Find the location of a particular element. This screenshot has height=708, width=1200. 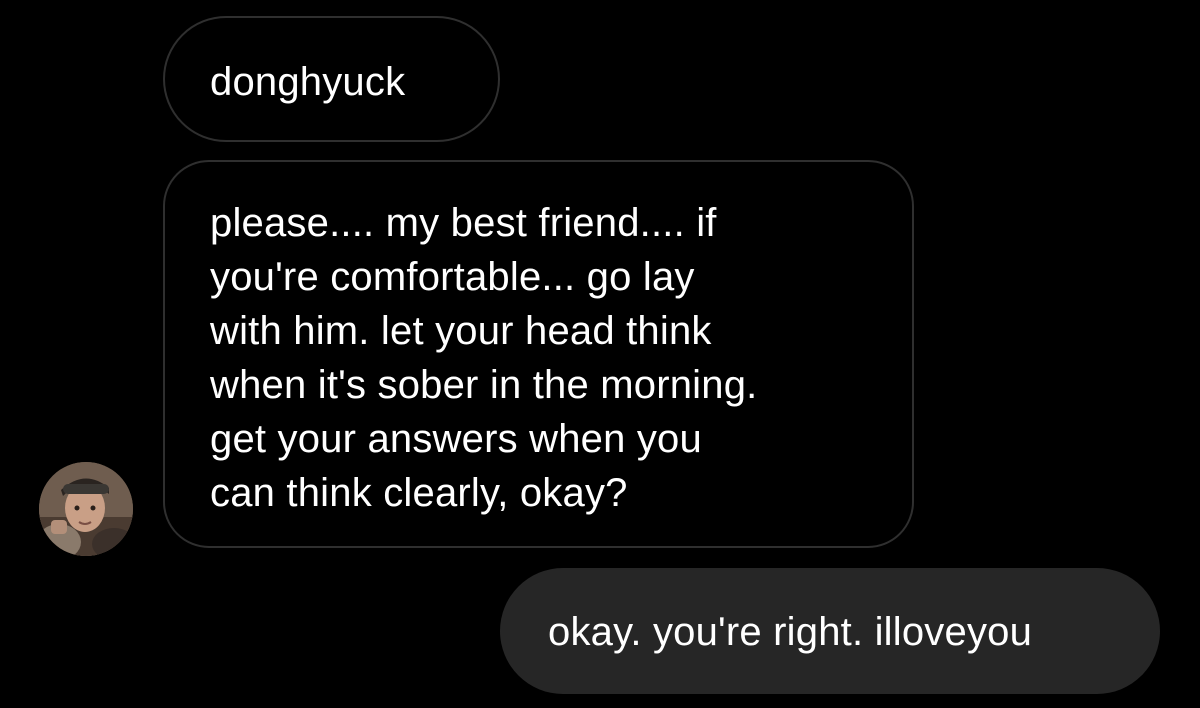

message-bubble-incoming: donghyuck is located at coordinates (331, 79).